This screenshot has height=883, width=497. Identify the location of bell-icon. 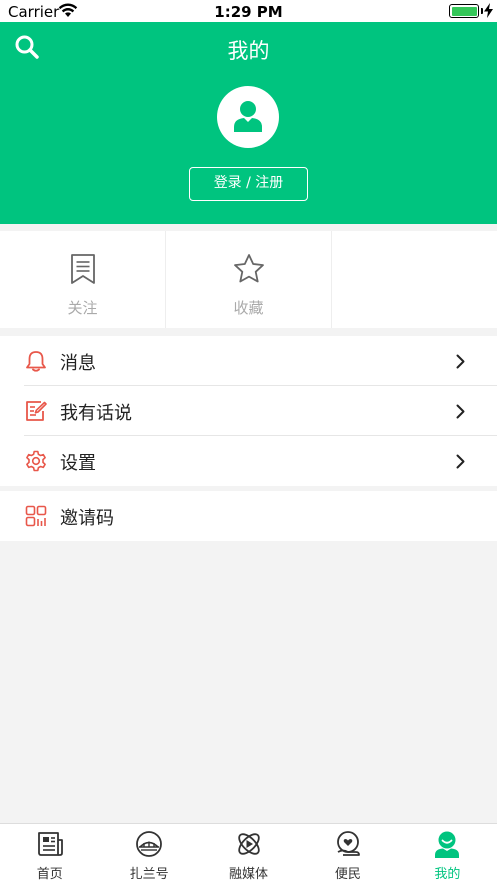
(36, 363).